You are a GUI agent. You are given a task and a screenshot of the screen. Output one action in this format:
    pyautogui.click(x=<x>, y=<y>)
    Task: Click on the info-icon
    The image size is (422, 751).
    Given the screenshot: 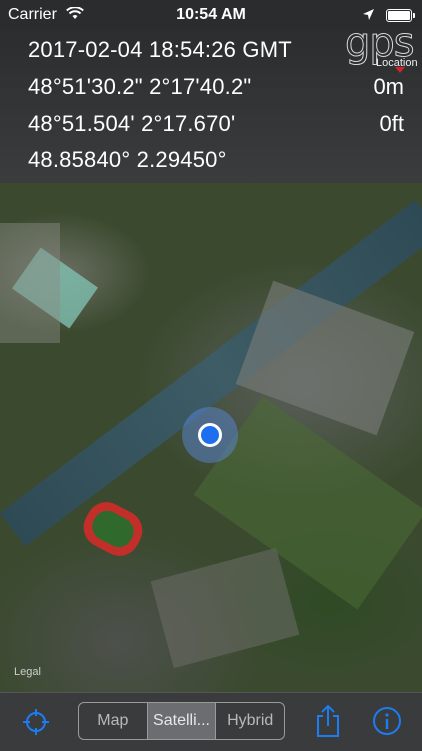 What is the action you would take?
    pyautogui.click(x=387, y=721)
    